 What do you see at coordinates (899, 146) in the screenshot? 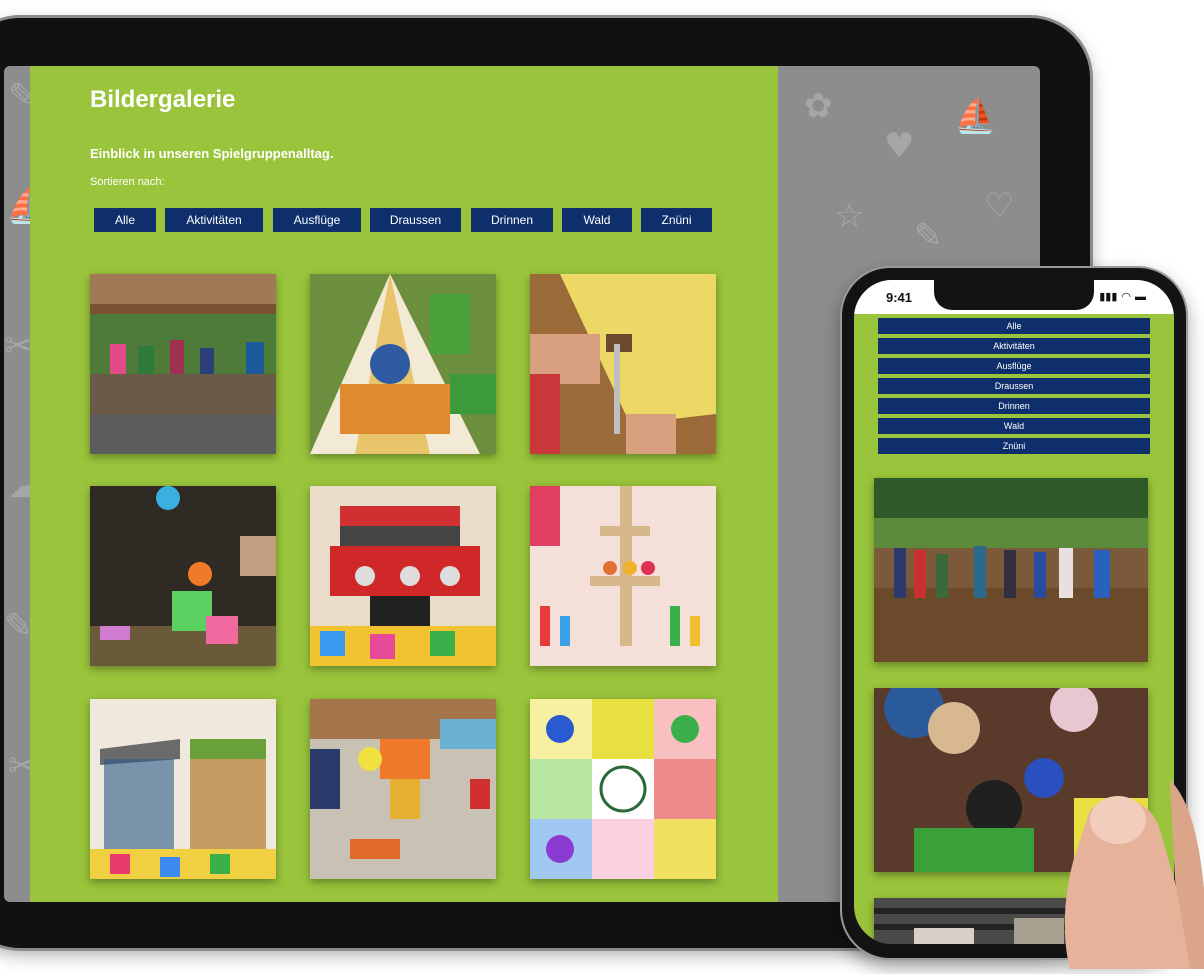
I see `background-doodle-icon: ♥` at bounding box center [899, 146].